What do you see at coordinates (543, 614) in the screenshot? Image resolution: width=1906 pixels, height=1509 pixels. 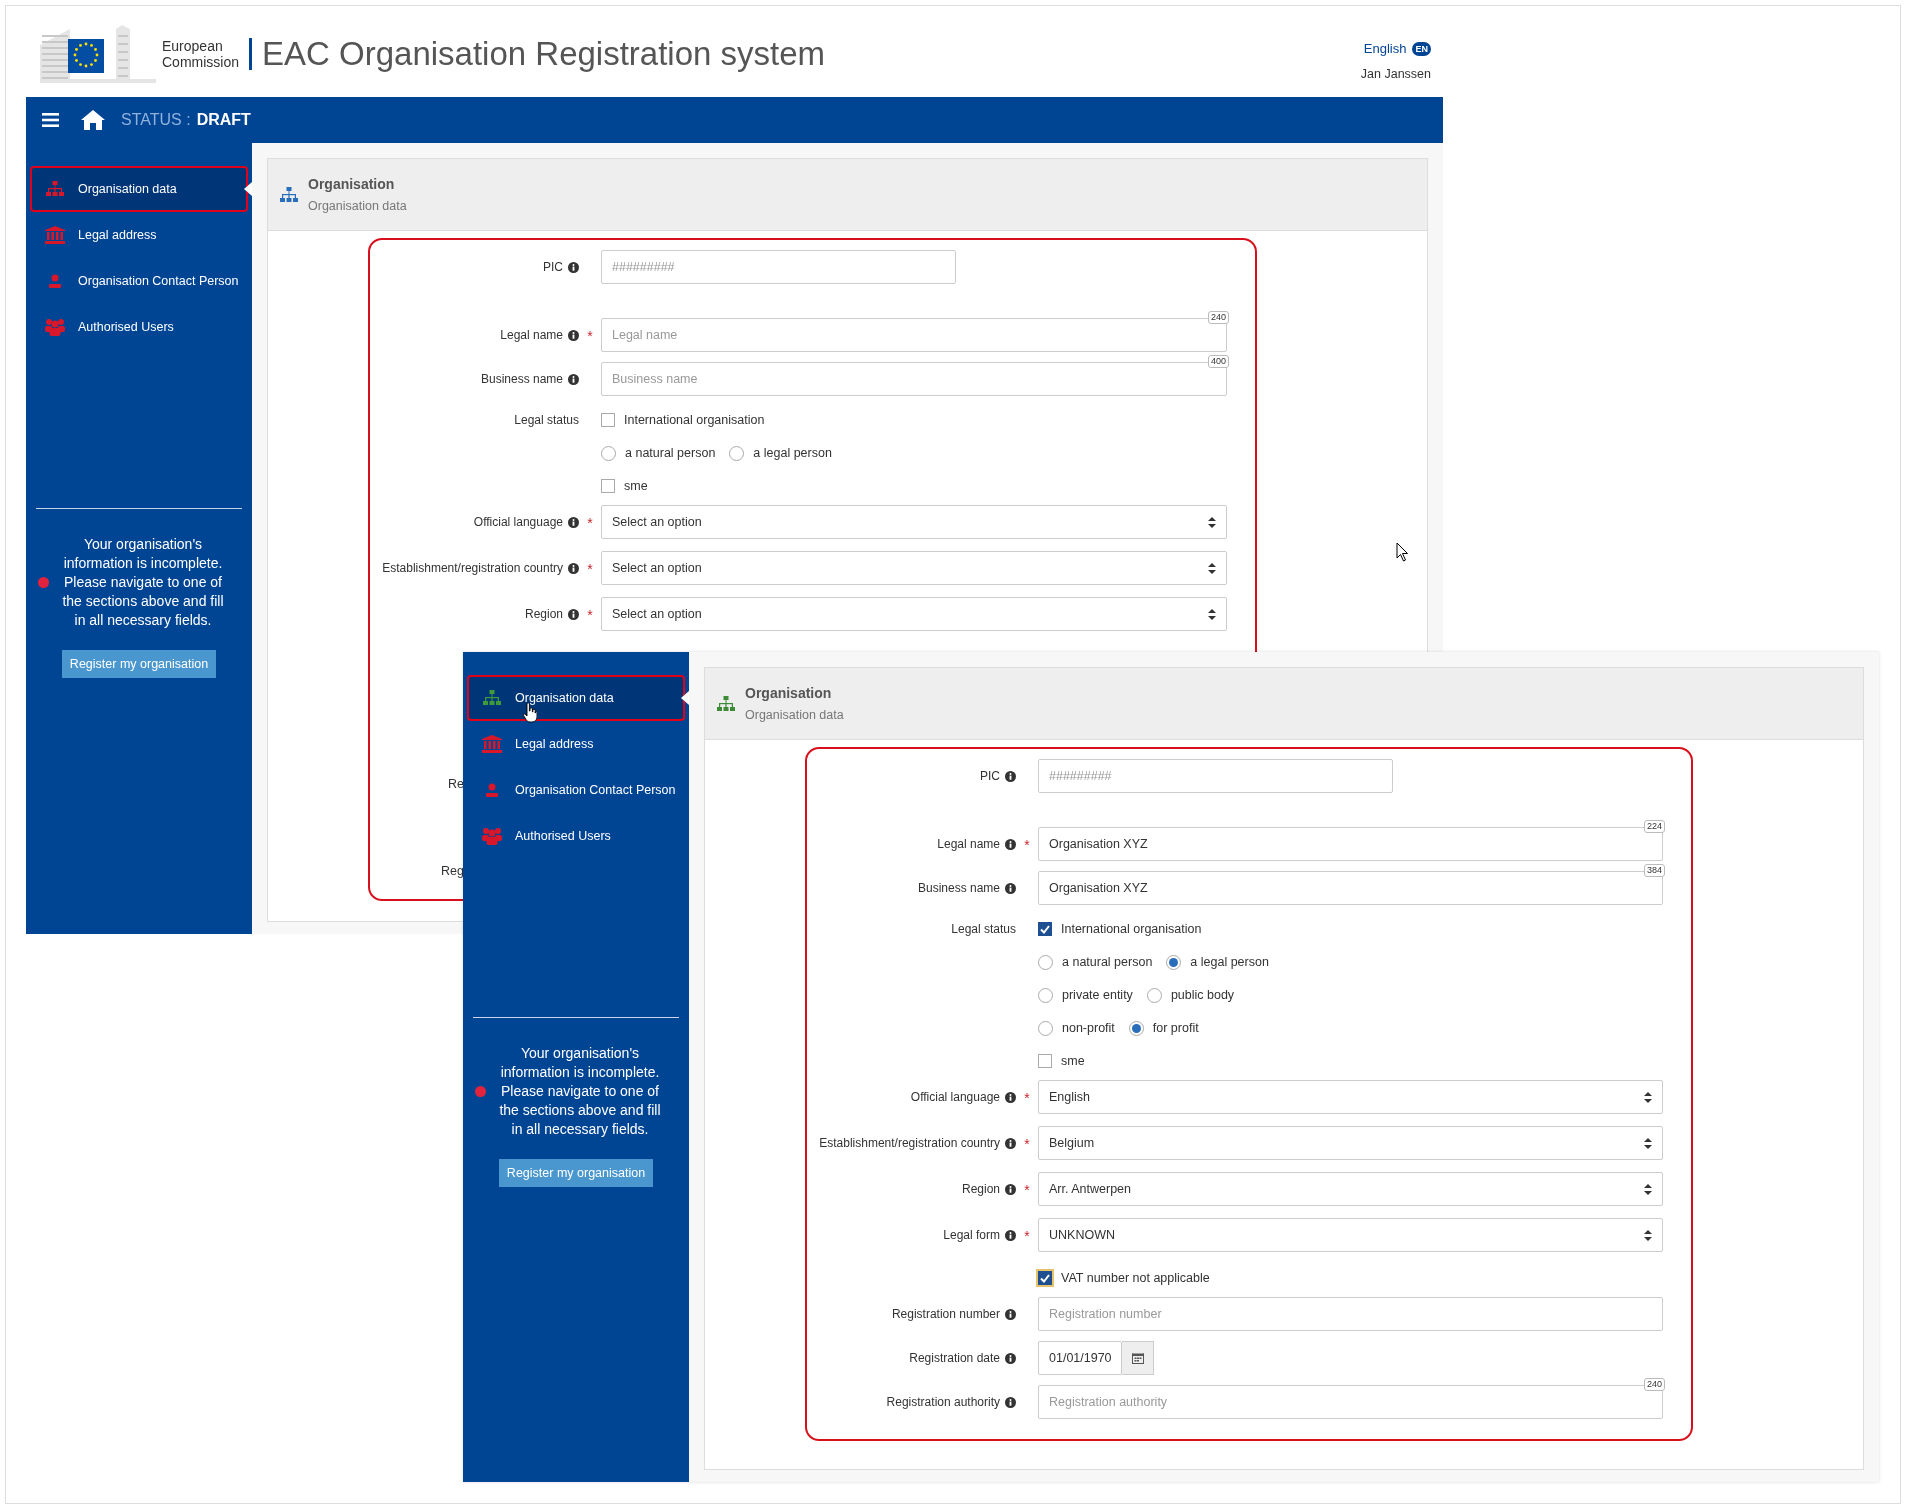 I see `field-label: Region` at bounding box center [543, 614].